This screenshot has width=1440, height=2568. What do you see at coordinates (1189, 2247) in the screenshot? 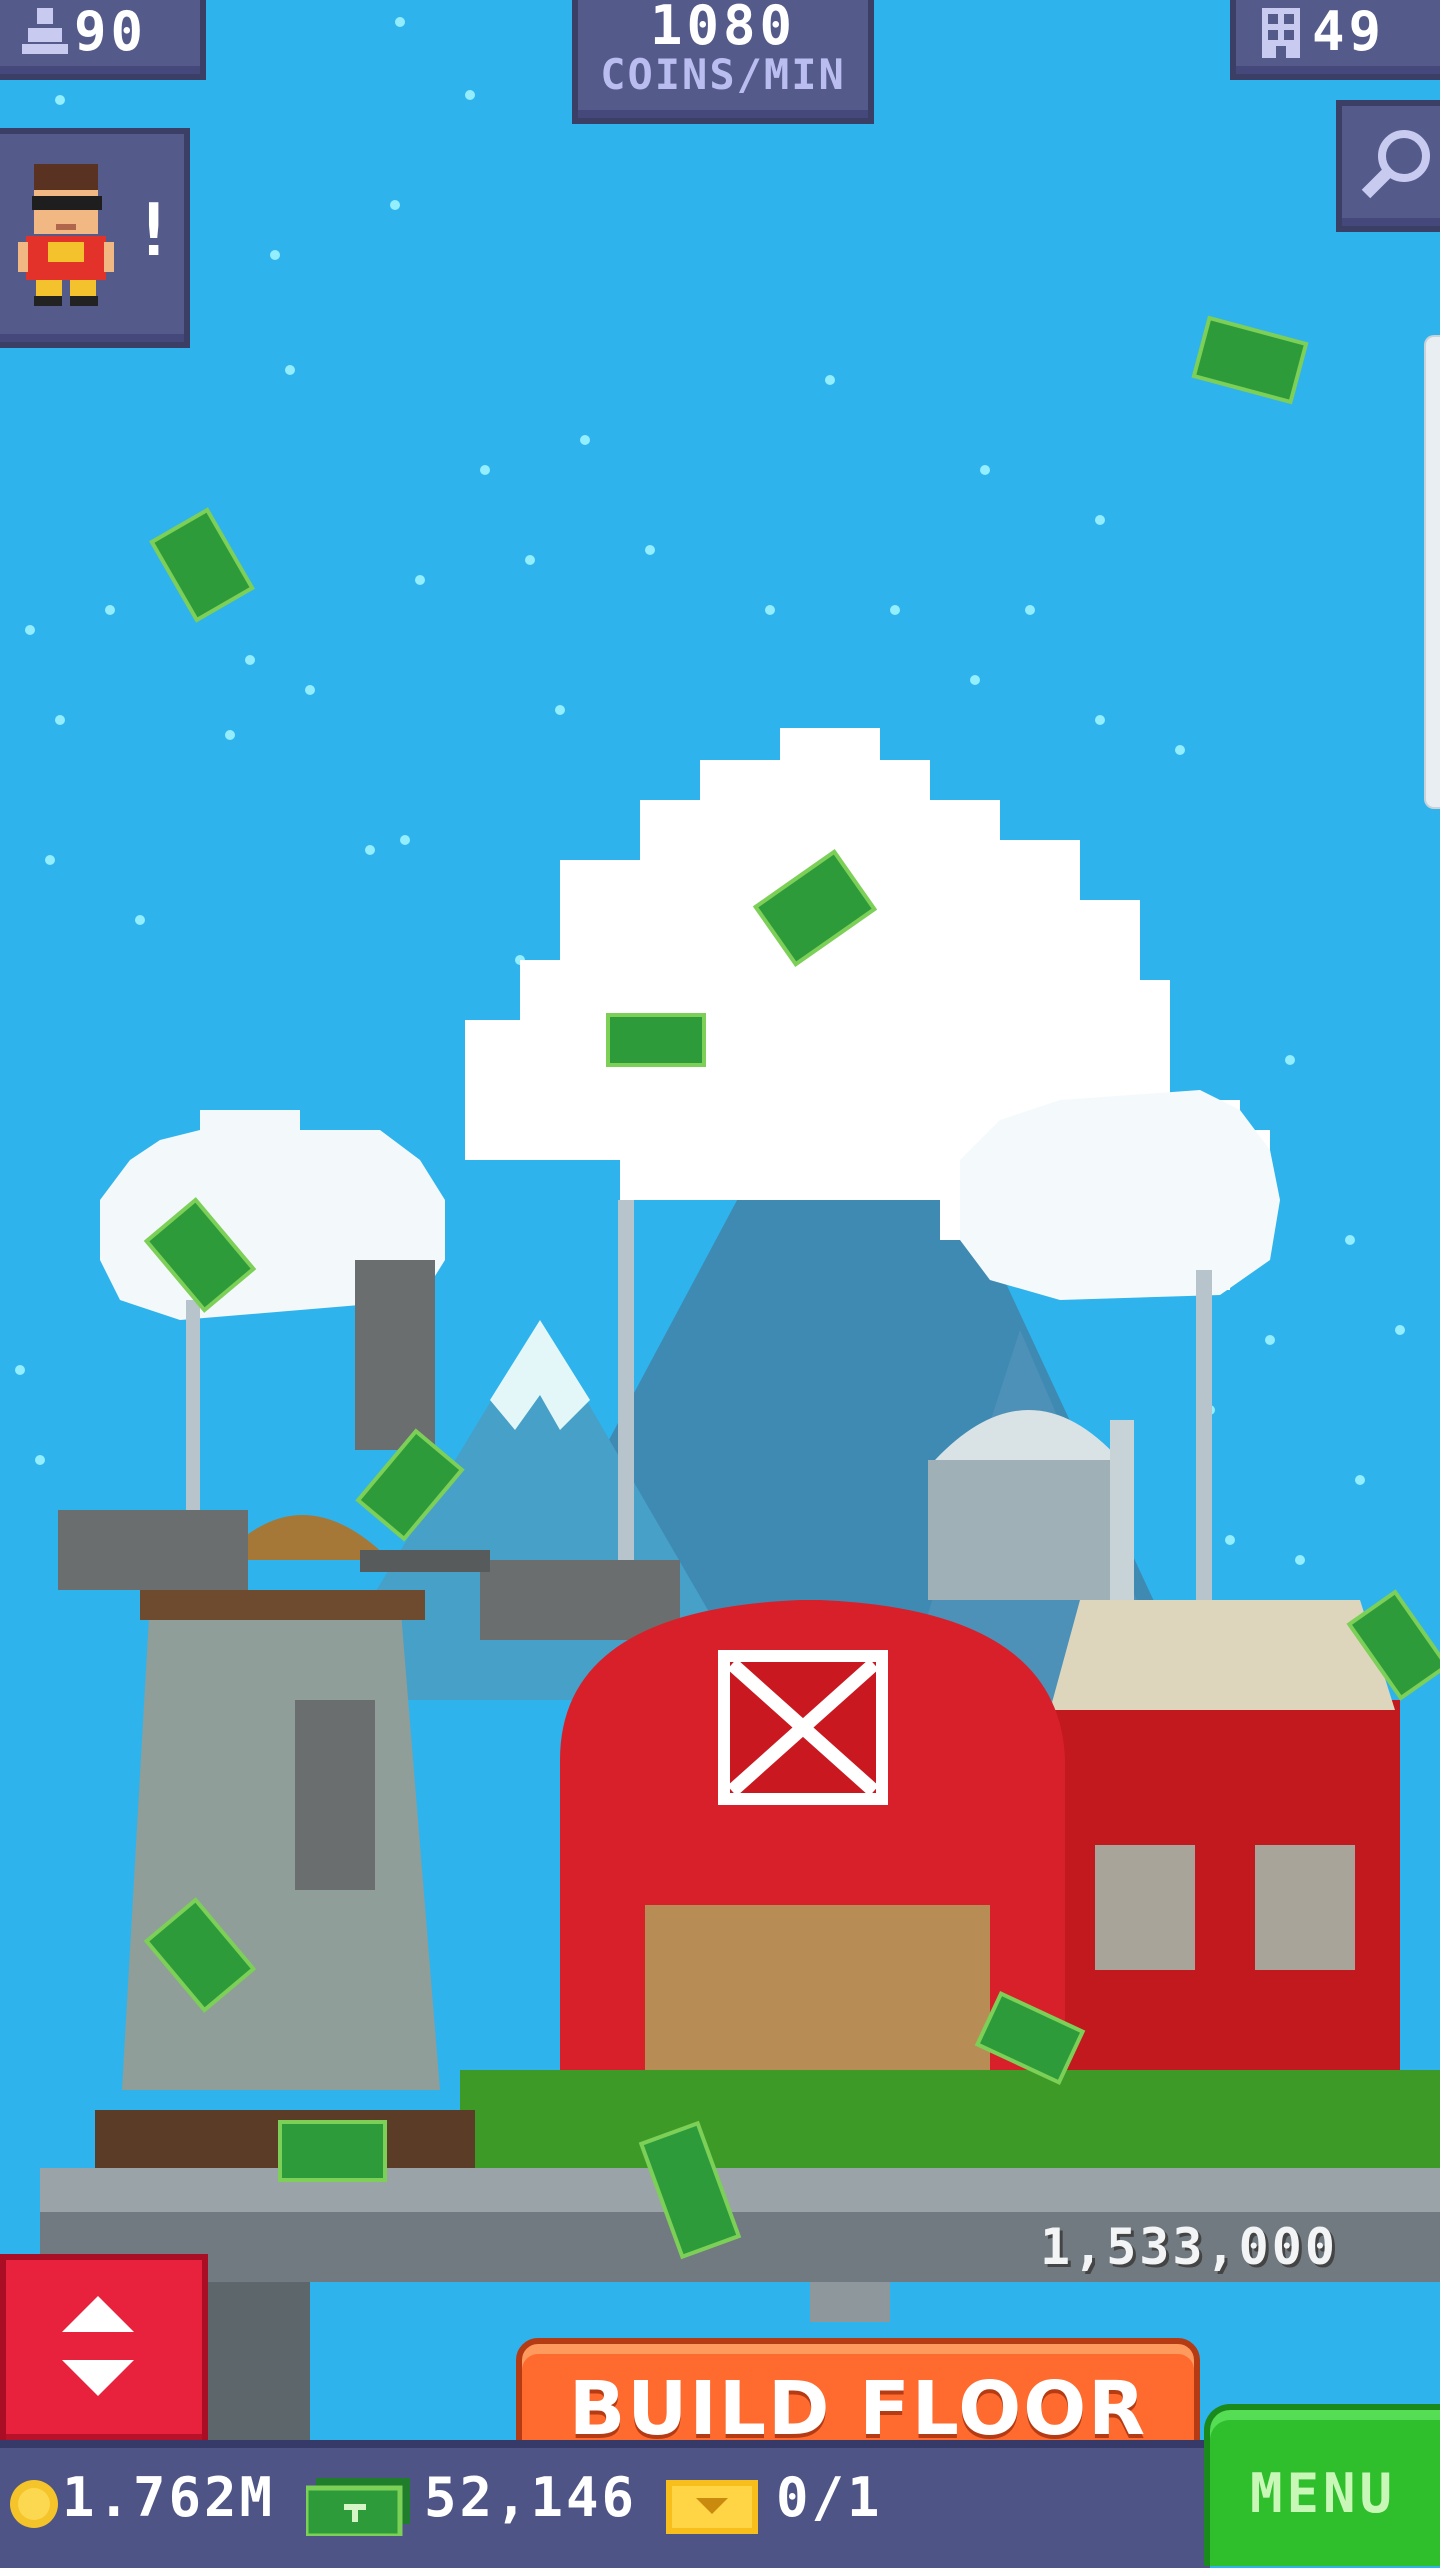
I see `floor-cost: 1,533,000` at bounding box center [1189, 2247].